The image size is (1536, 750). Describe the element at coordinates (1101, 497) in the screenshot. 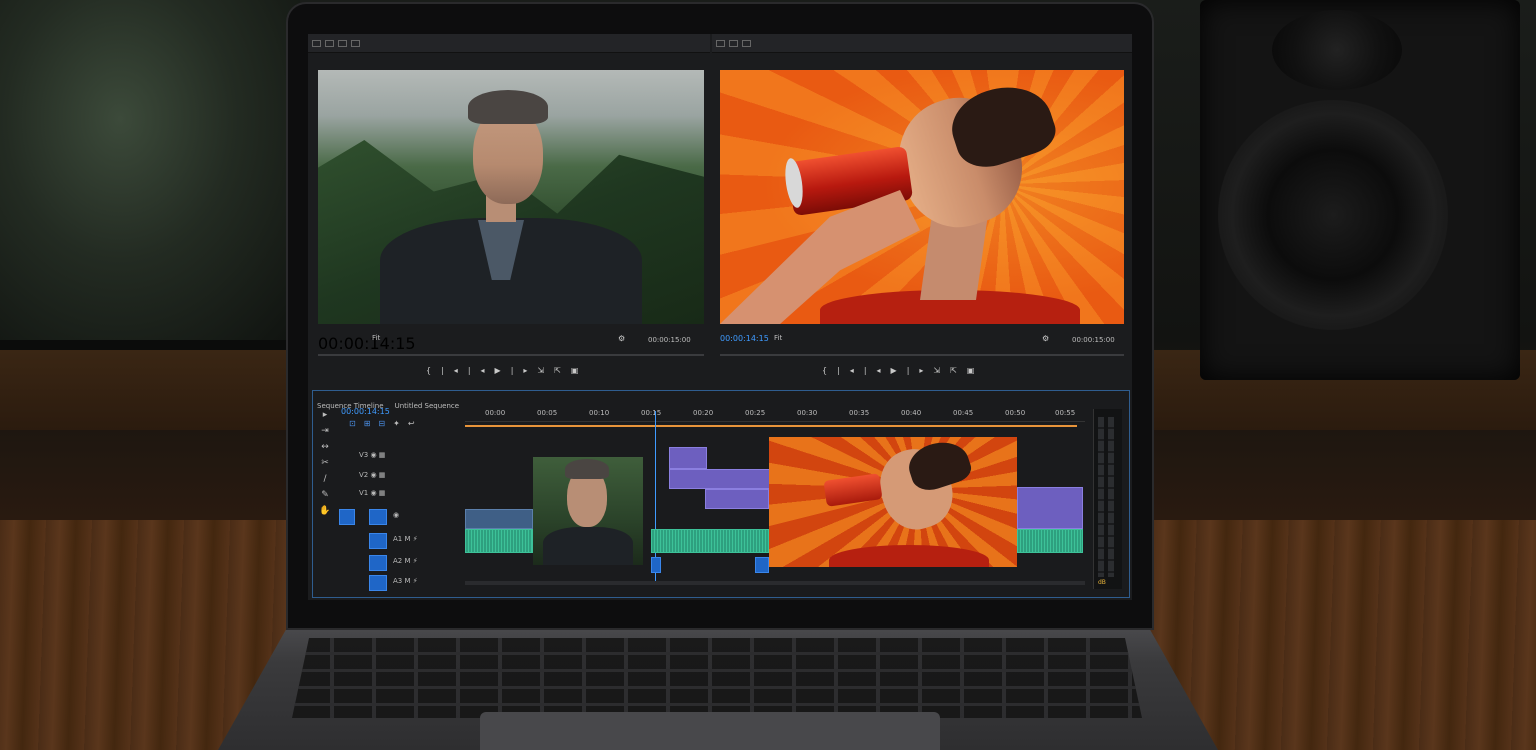

I see `meter-left` at that location.